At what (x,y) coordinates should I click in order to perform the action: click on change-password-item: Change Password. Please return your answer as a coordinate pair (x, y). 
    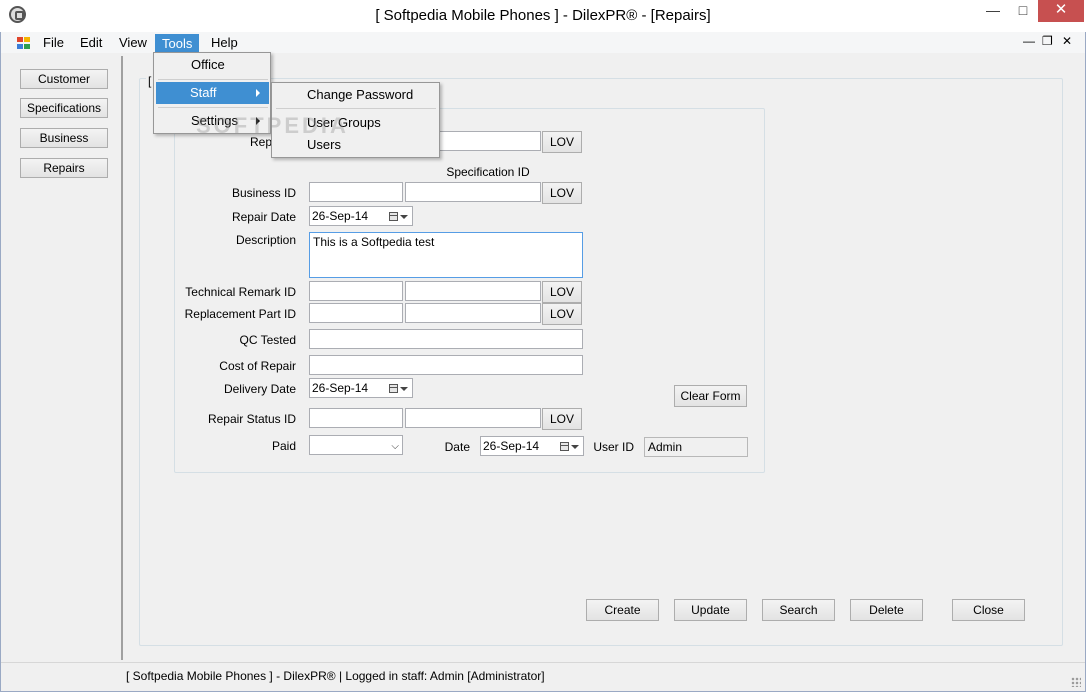
    Looking at the image, I should click on (355, 95).